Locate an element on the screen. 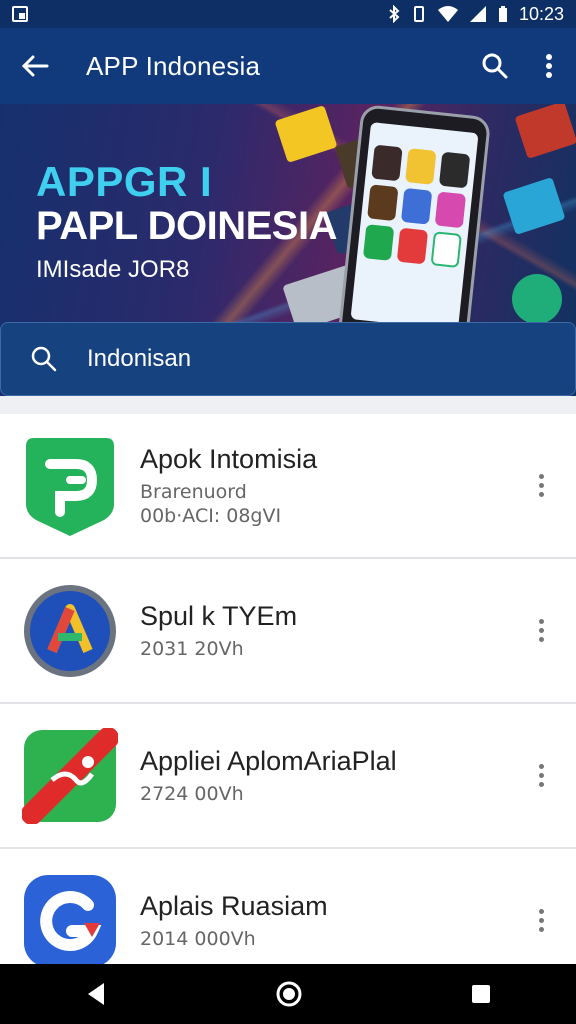  app-info: Aplais Ruasiam 2014 000Vh is located at coordinates (323, 920).